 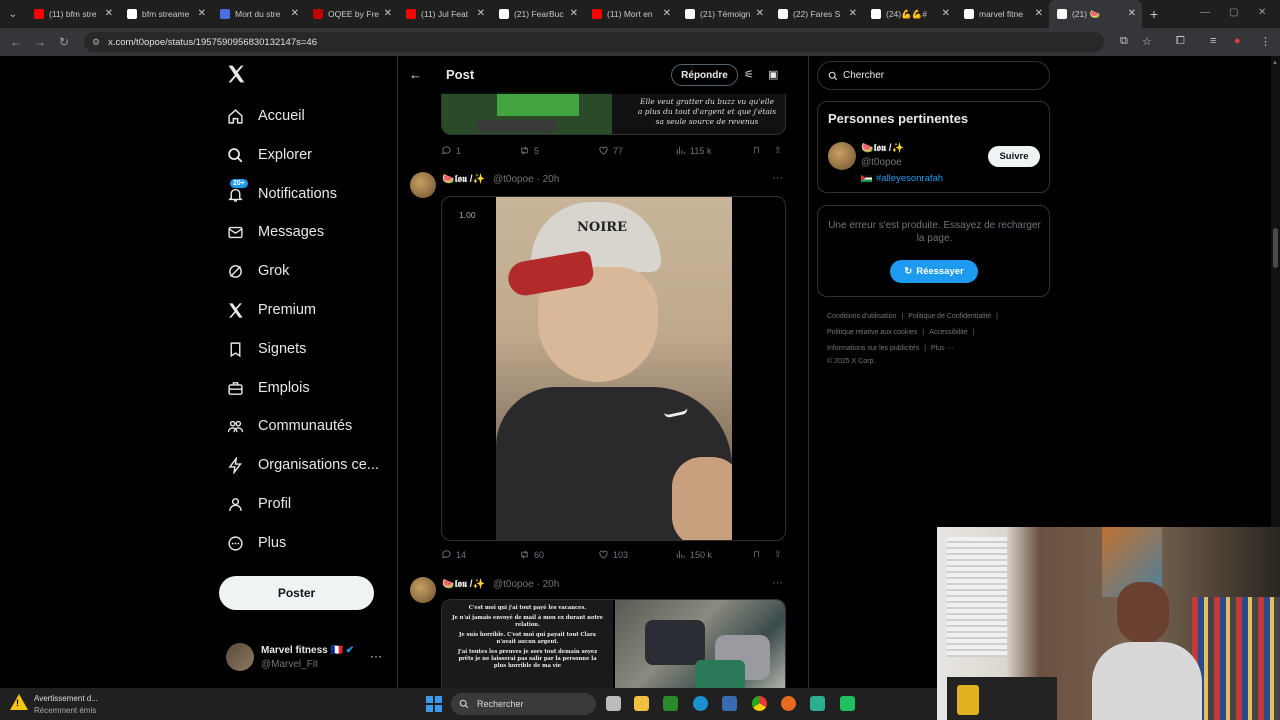 What do you see at coordinates (847, 703) in the screenshot?
I see `game-app-icon` at bounding box center [847, 703].